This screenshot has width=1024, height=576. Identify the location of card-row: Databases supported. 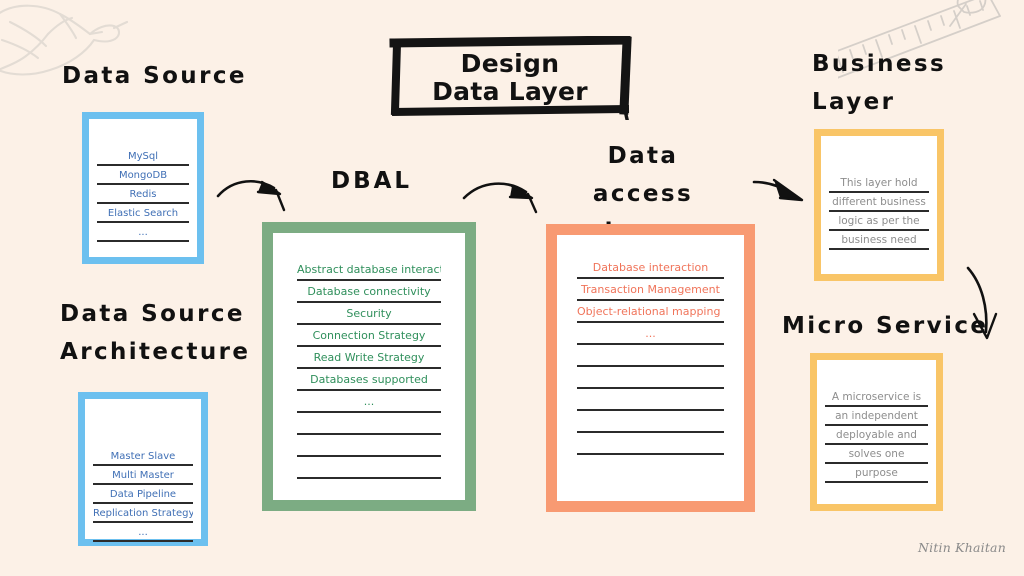
(369, 380).